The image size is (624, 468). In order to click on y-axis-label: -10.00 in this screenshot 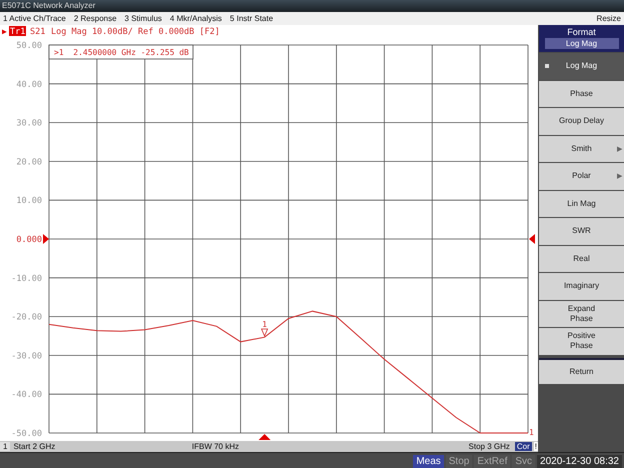, I will do `click(26, 279)`.